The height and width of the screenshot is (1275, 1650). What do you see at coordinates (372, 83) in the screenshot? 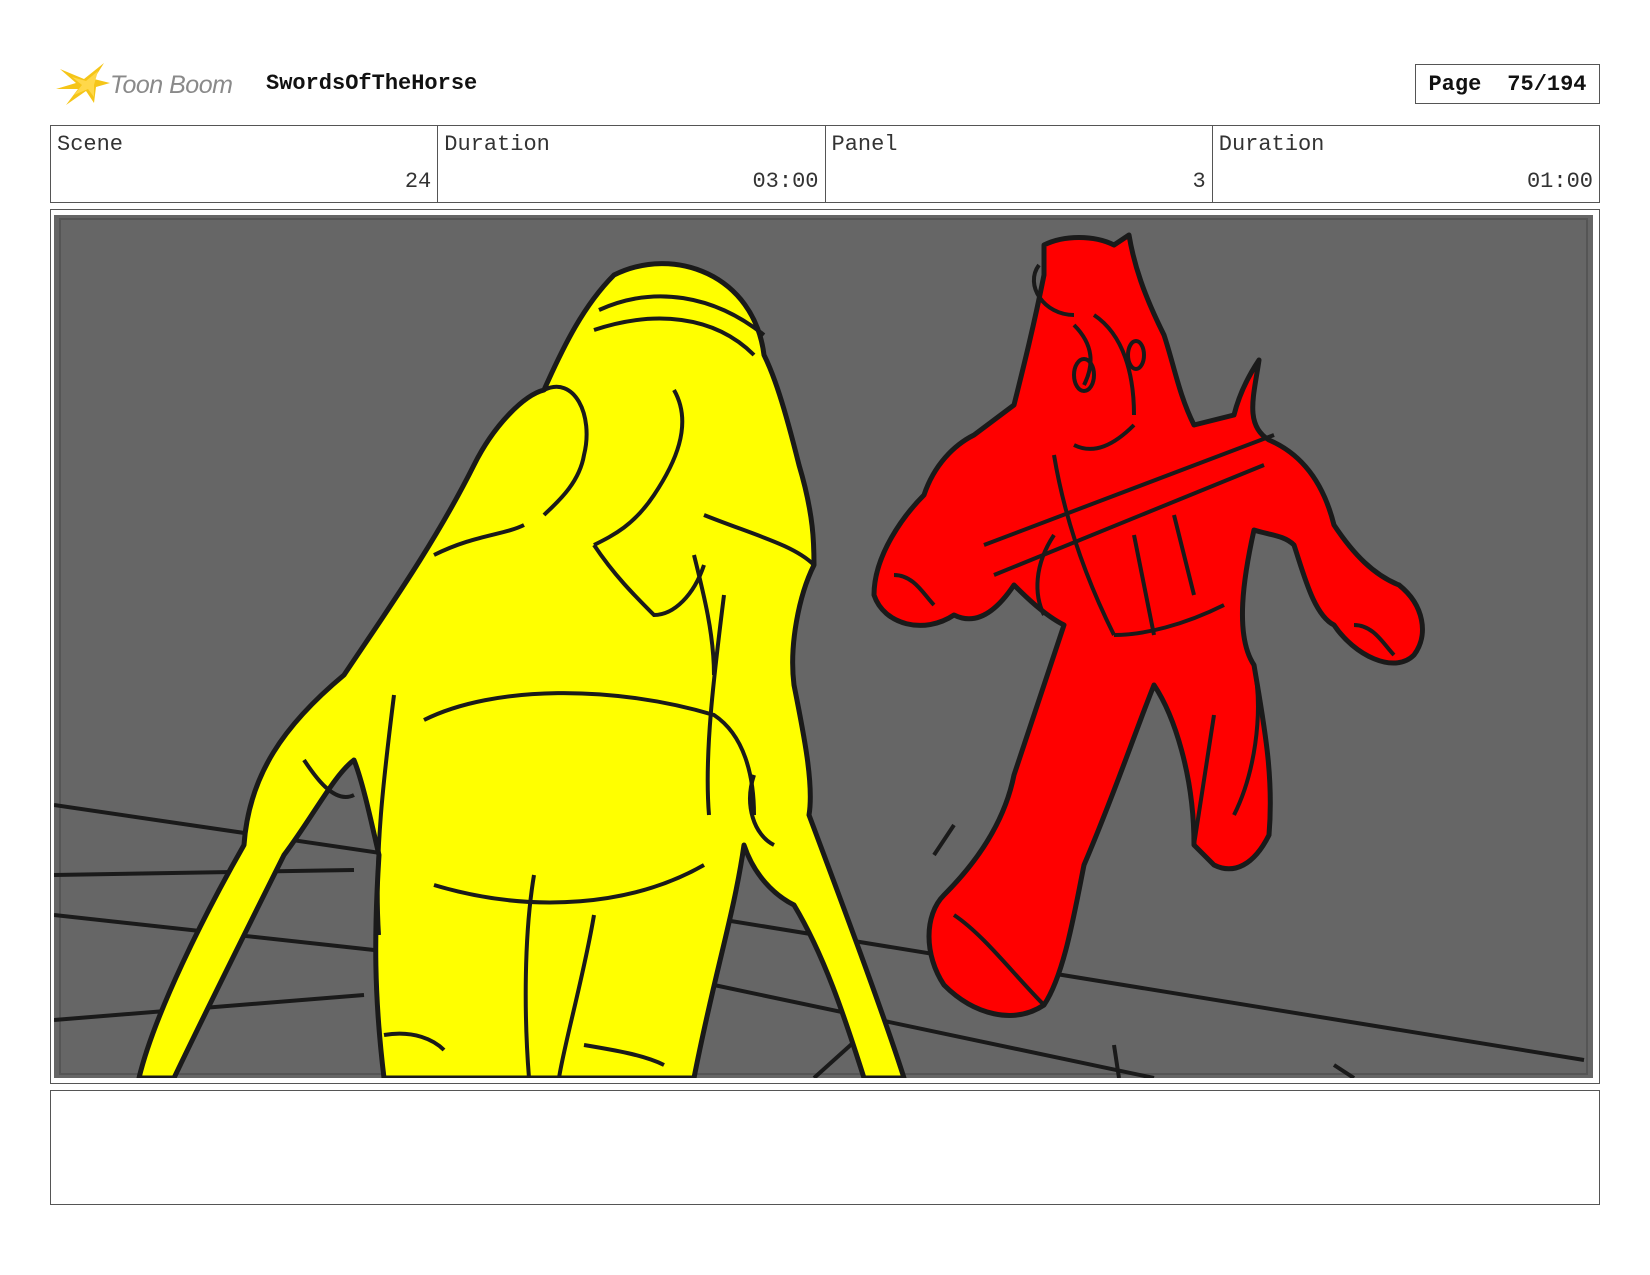
I see `project-title: SwordsOfTheHorse` at bounding box center [372, 83].